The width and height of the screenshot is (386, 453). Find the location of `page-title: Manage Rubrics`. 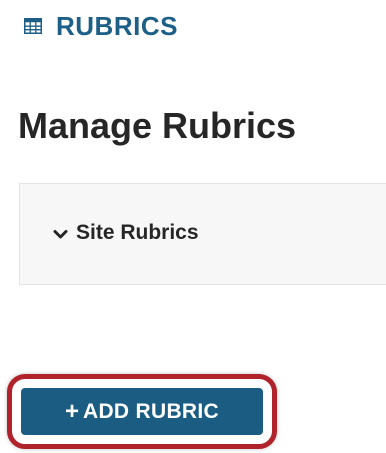

page-title: Manage Rubrics is located at coordinates (157, 125).